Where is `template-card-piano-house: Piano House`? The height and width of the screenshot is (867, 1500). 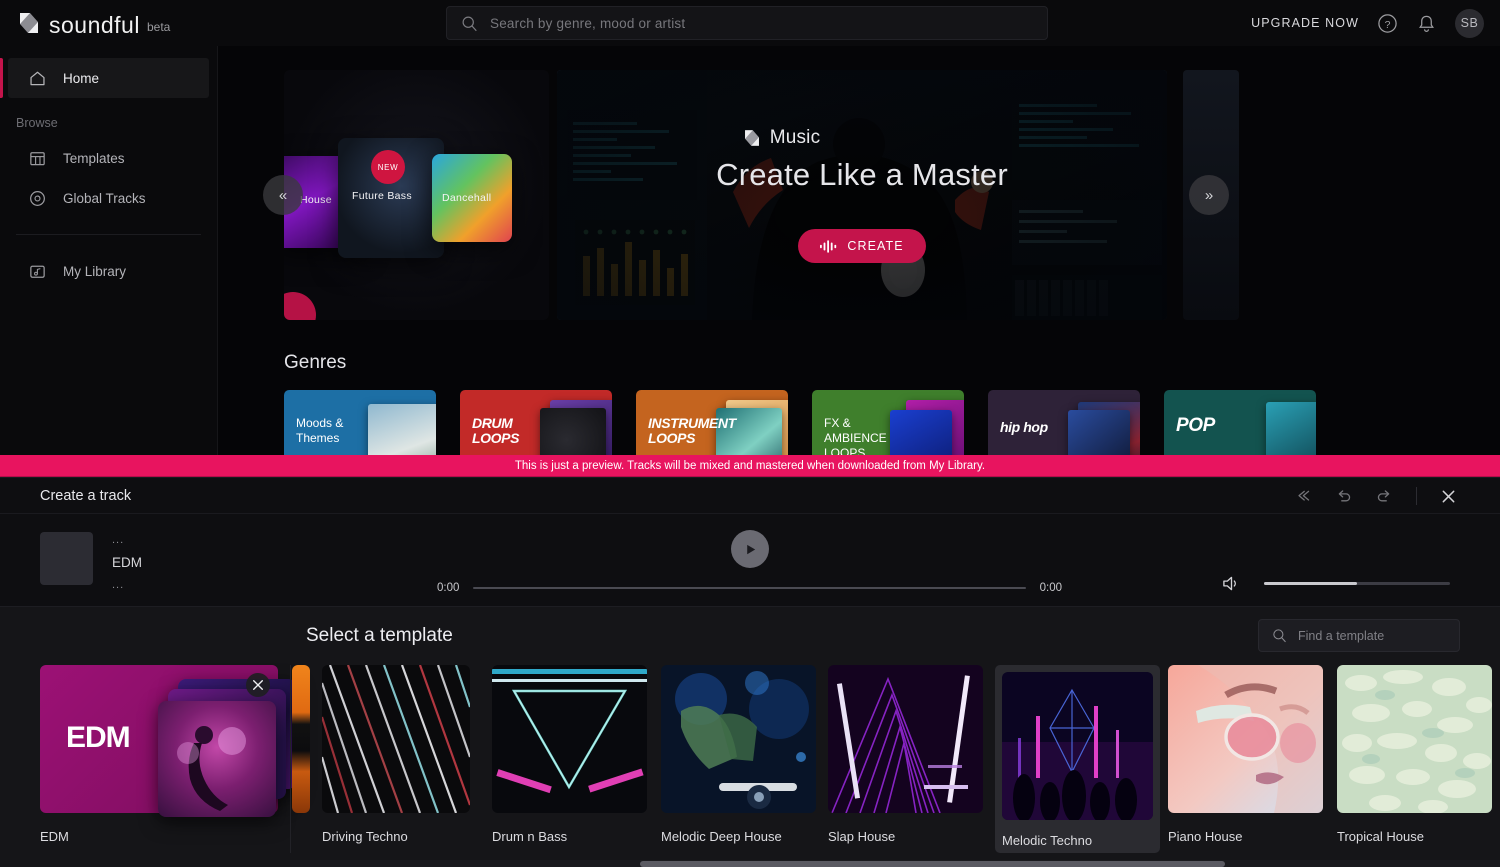
template-card-piano-house: Piano House is located at coordinates (1245, 759).